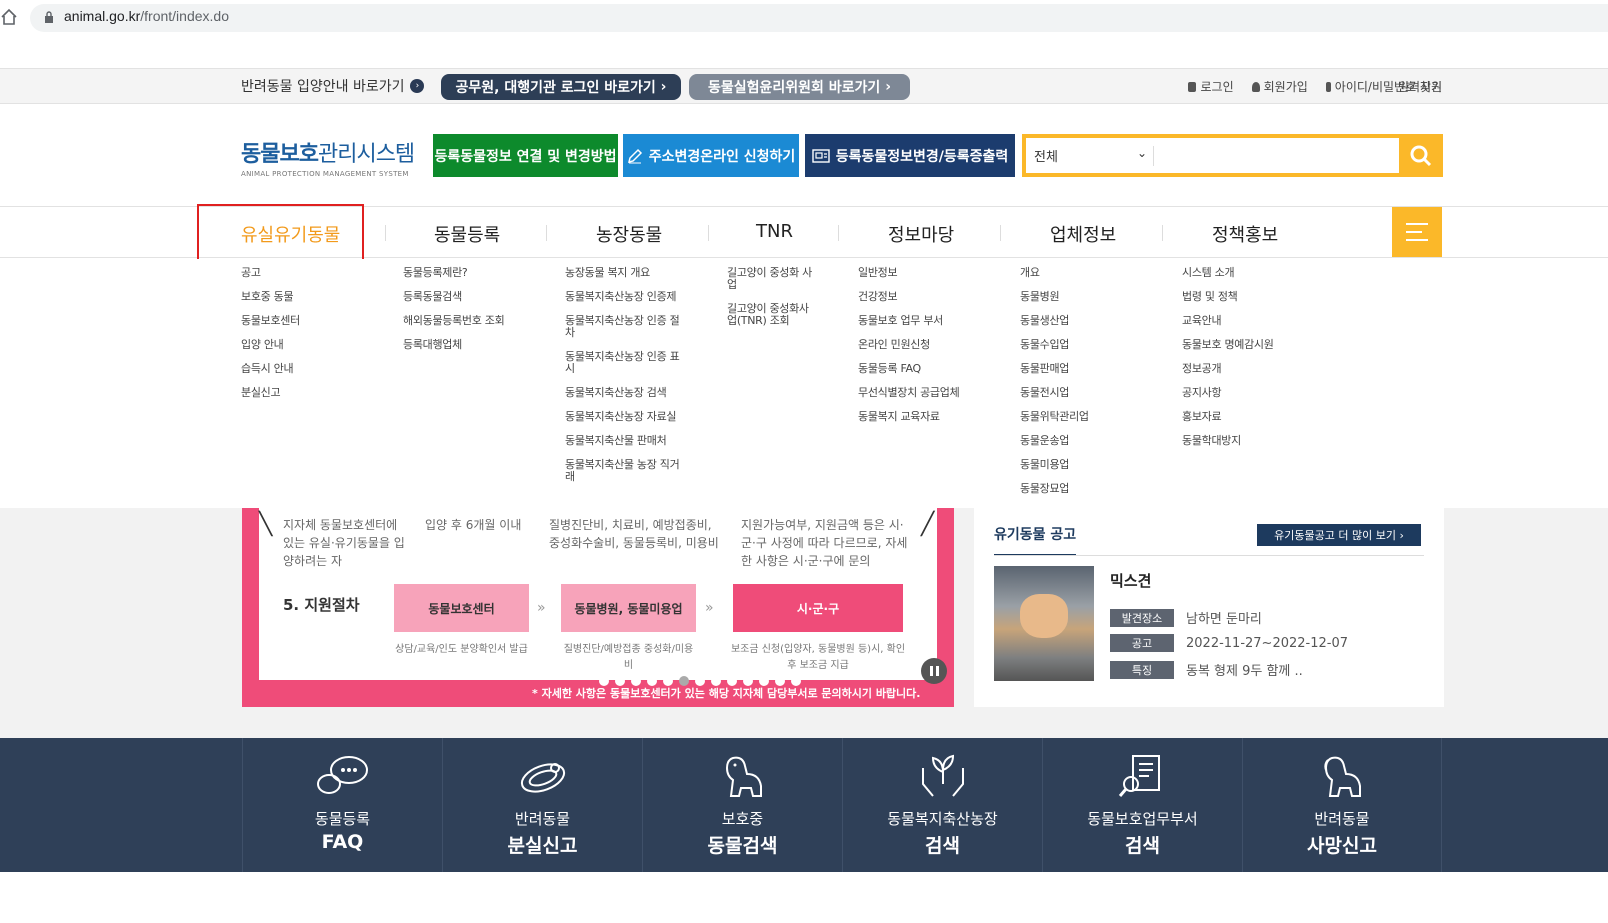  What do you see at coordinates (1054, 297) in the screenshot?
I see `menu-item: 동물병원` at bounding box center [1054, 297].